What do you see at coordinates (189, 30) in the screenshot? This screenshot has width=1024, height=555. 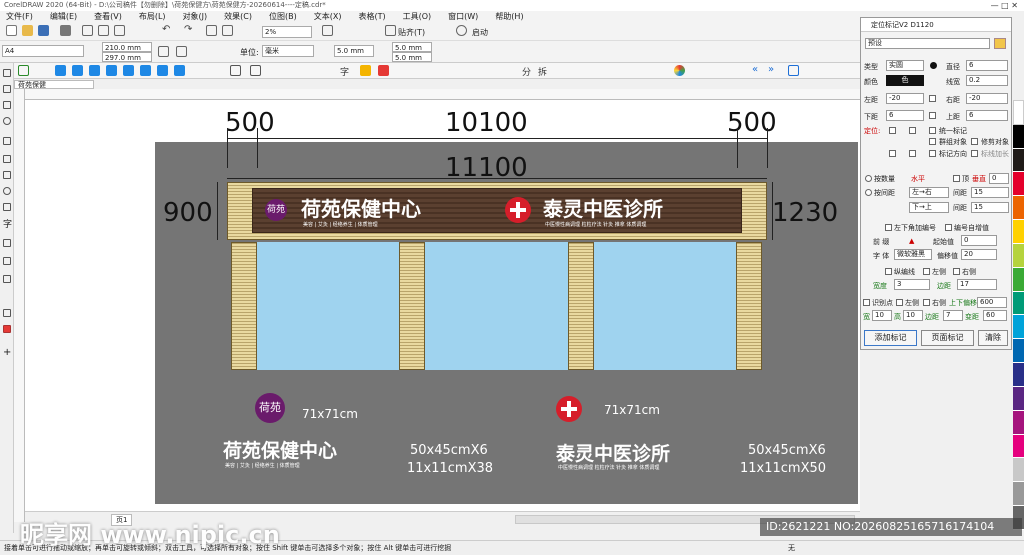 I see `redo-icon: ↷` at bounding box center [189, 30].